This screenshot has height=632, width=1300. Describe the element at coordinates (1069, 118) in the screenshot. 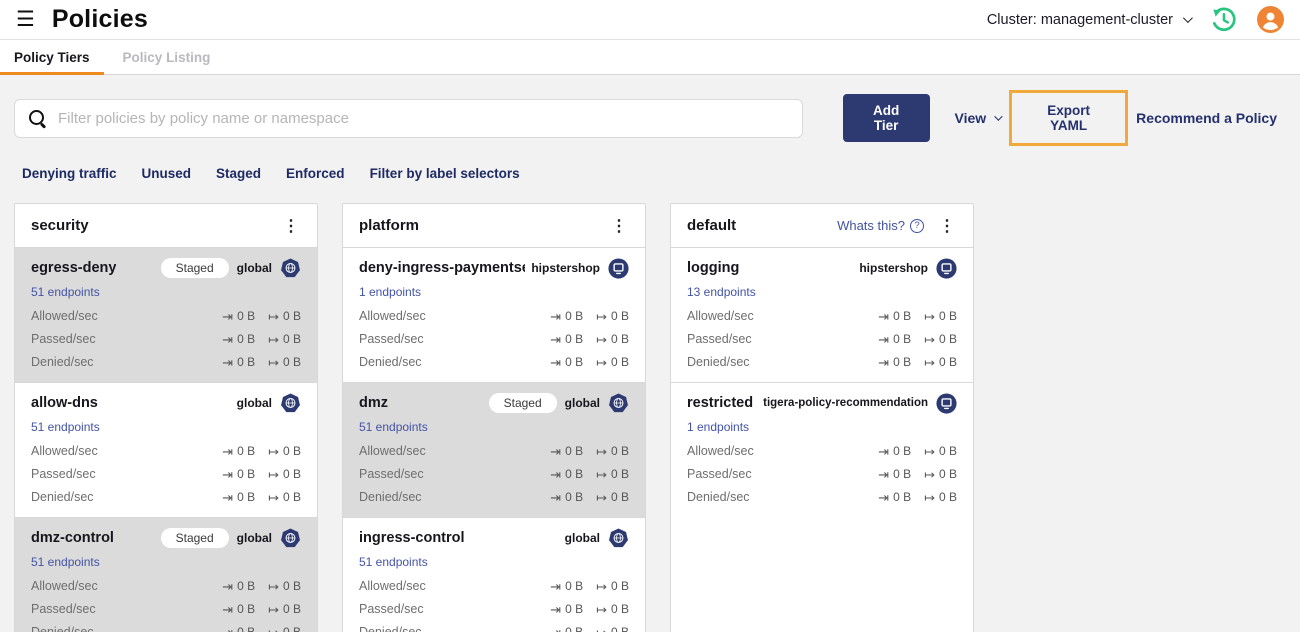

I see `export-yaml-button: Export YAML` at that location.